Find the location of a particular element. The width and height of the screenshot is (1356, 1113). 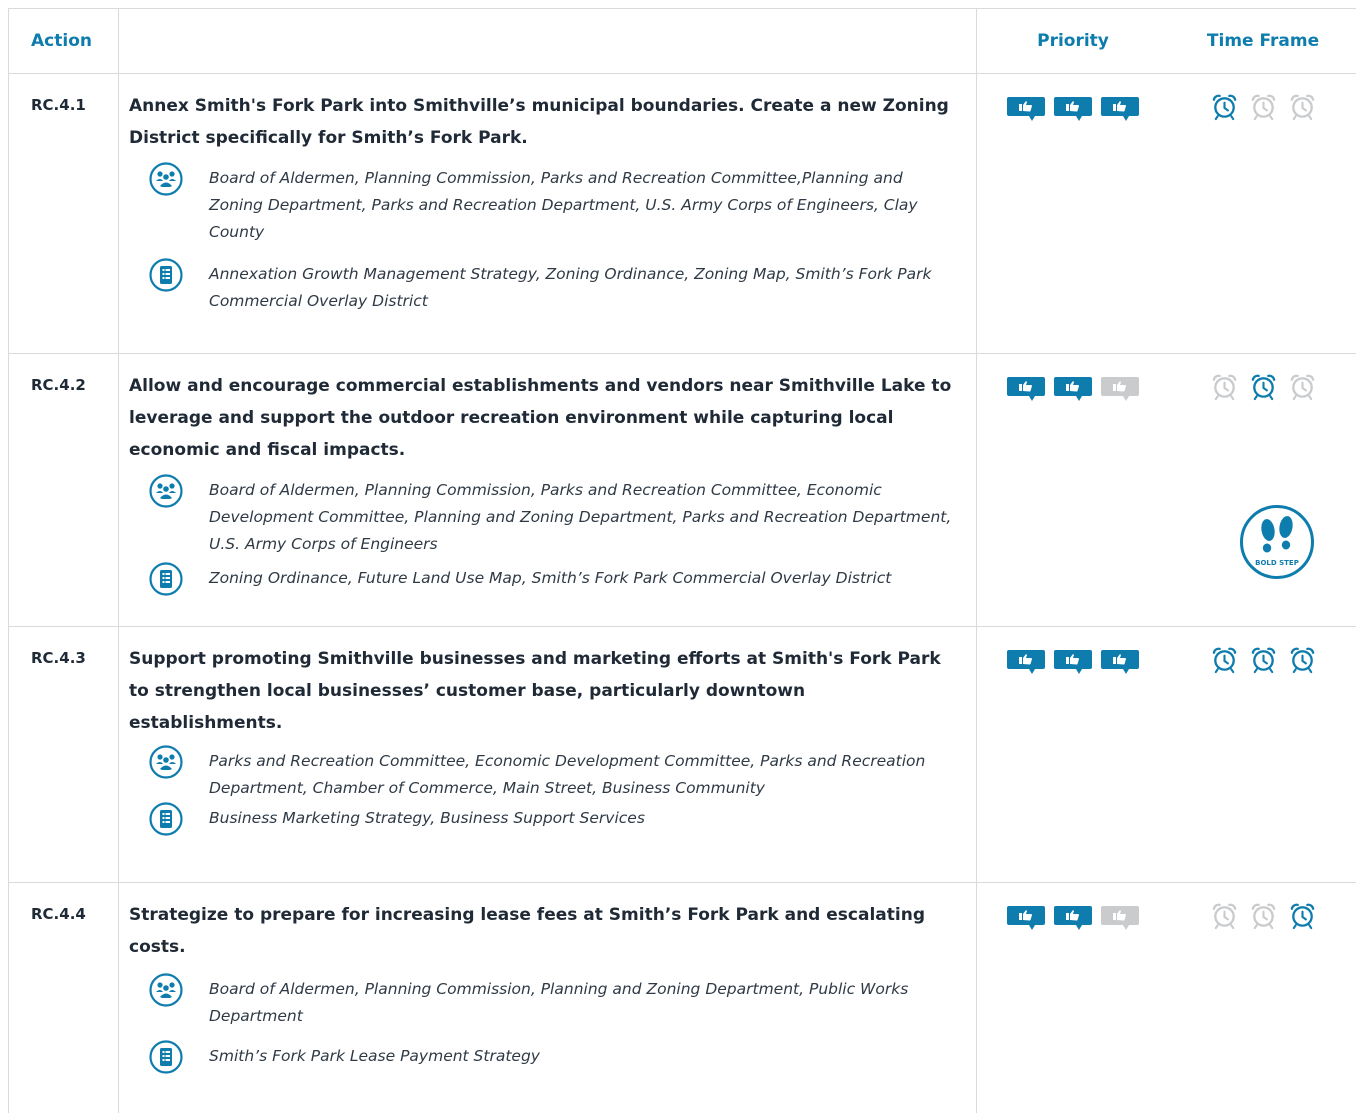

badge-label: BOLD STEP is located at coordinates (1277, 563).